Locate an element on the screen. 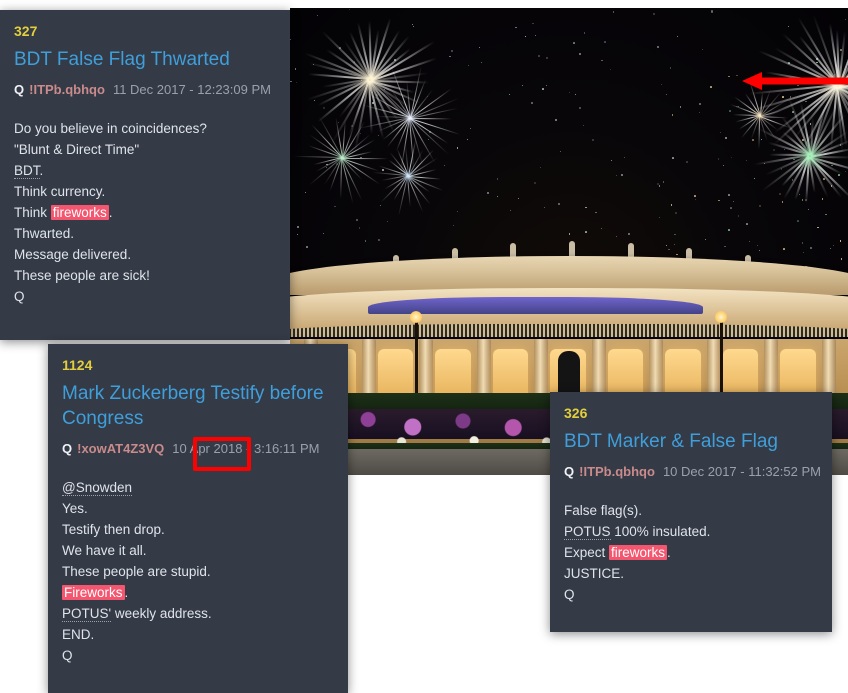 Image resolution: width=848 pixels, height=693 pixels. post-body-line: POTUS' weekly address. is located at coordinates (198, 613).